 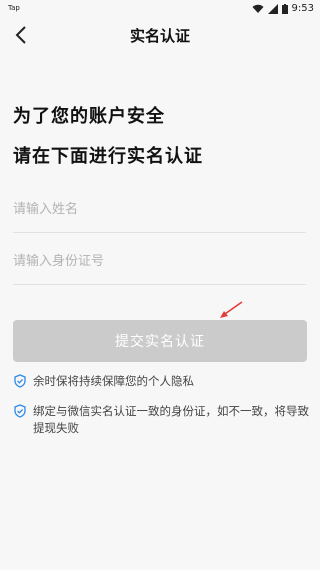 I want to click on status-time: 9:53, so click(x=302, y=8).